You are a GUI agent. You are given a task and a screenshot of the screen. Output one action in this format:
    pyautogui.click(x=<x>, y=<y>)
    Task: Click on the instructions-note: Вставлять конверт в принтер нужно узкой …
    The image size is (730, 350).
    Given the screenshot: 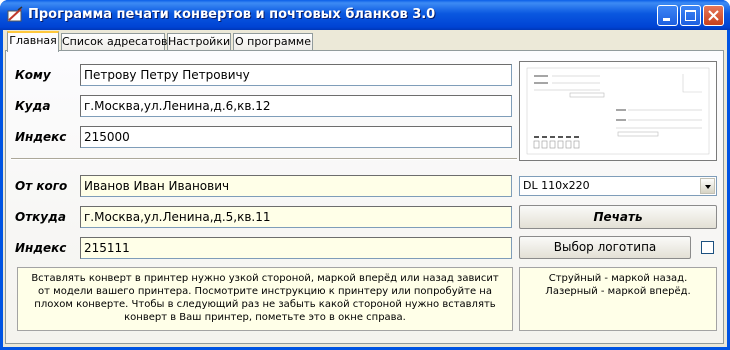 What is the action you would take?
    pyautogui.click(x=265, y=299)
    